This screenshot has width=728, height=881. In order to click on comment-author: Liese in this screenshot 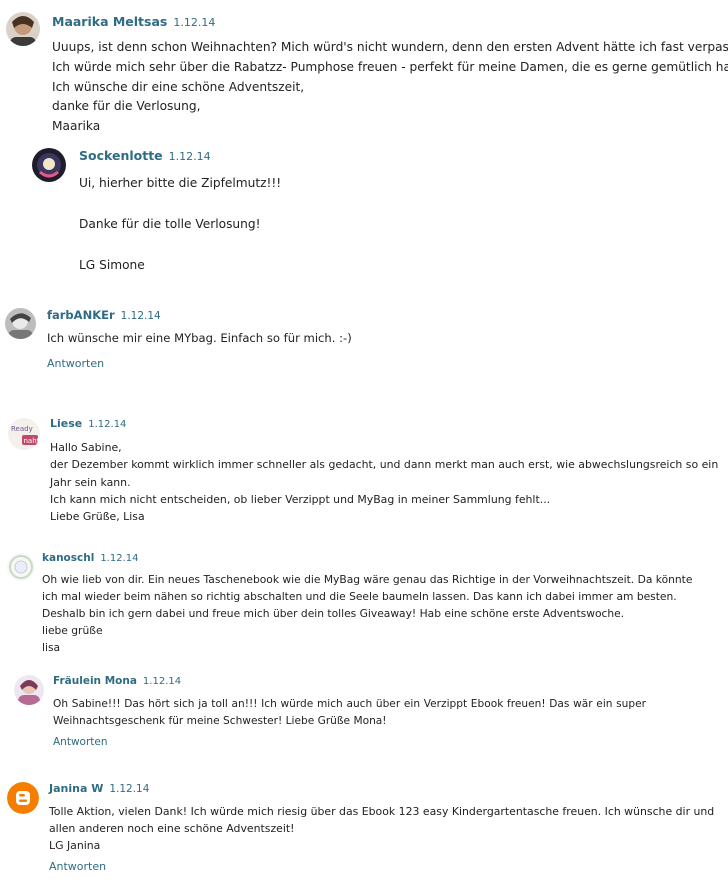, I will do `click(66, 423)`.